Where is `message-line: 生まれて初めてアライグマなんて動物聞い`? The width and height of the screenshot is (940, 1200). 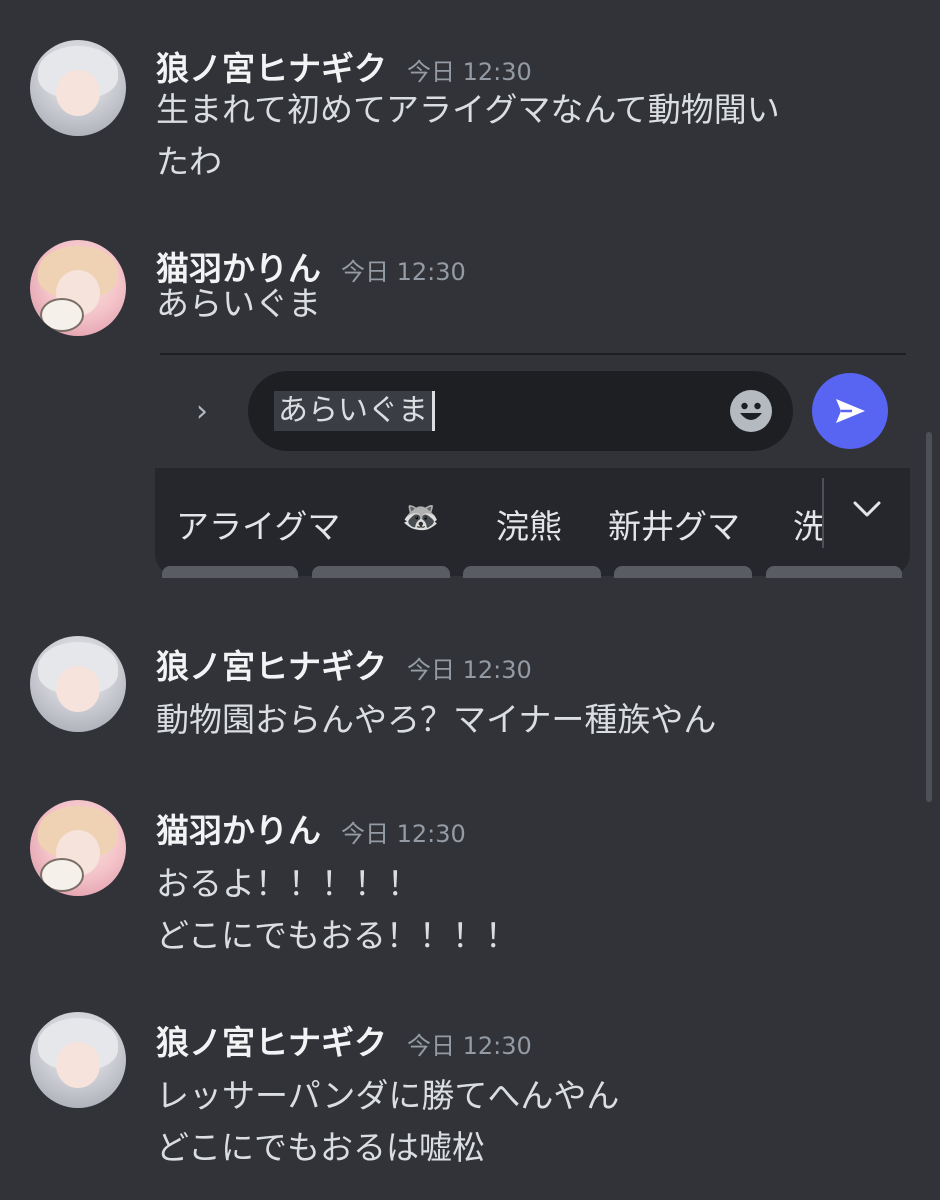
message-line: 生まれて初めてアライグマなんて動物聞い is located at coordinates (468, 109).